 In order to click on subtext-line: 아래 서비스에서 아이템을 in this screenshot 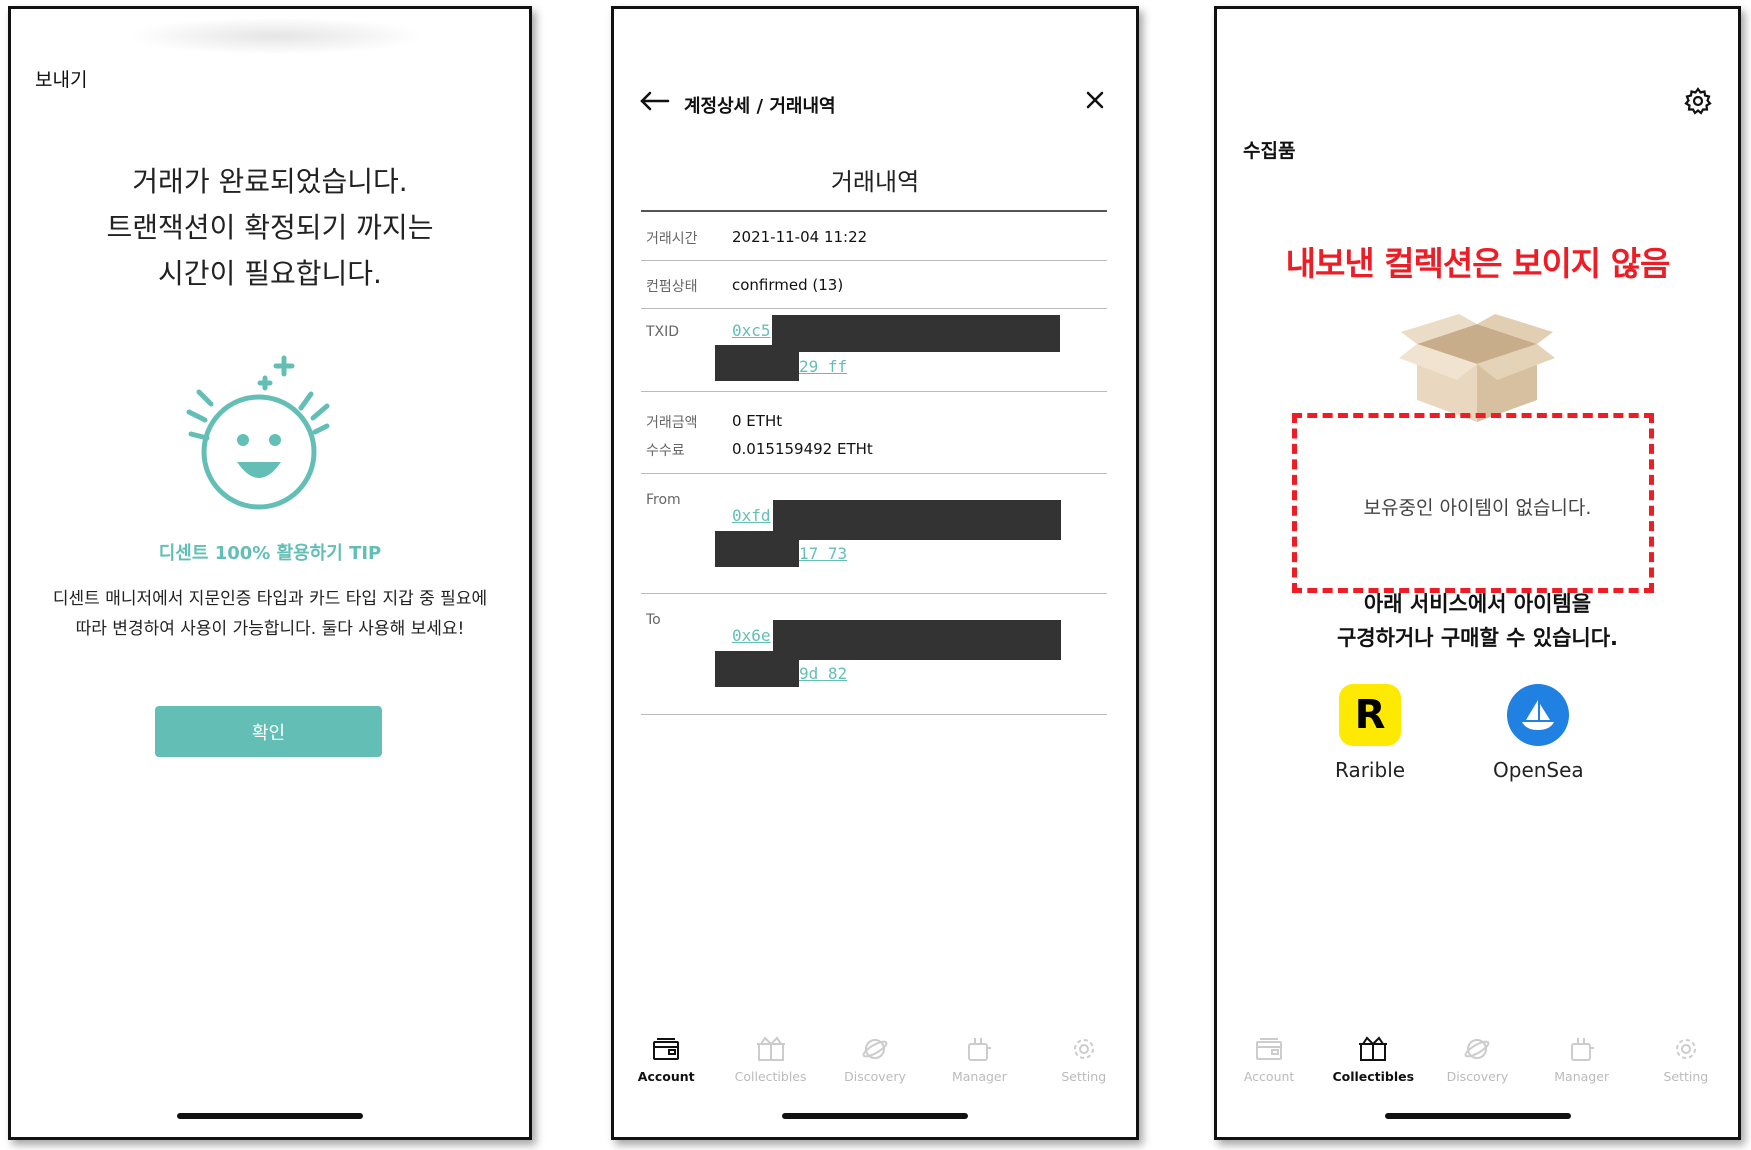, I will do `click(1477, 604)`.